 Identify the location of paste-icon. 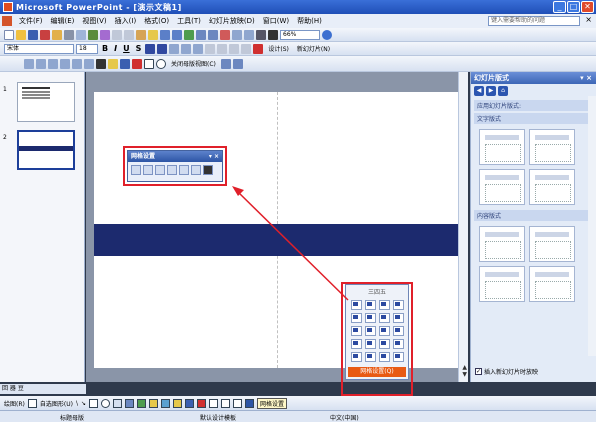
(141, 34).